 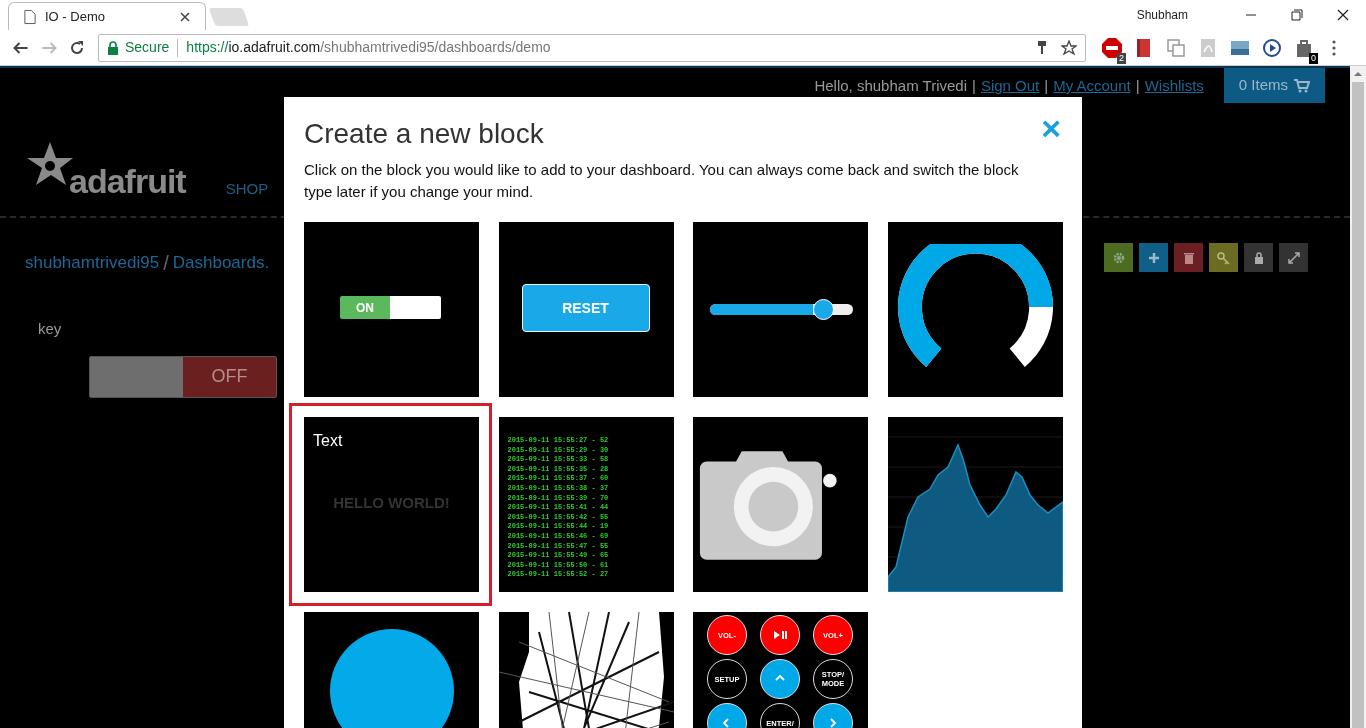 What do you see at coordinates (890, 85) in the screenshot?
I see `greeting-text: Hello, shubham Trivedi` at bounding box center [890, 85].